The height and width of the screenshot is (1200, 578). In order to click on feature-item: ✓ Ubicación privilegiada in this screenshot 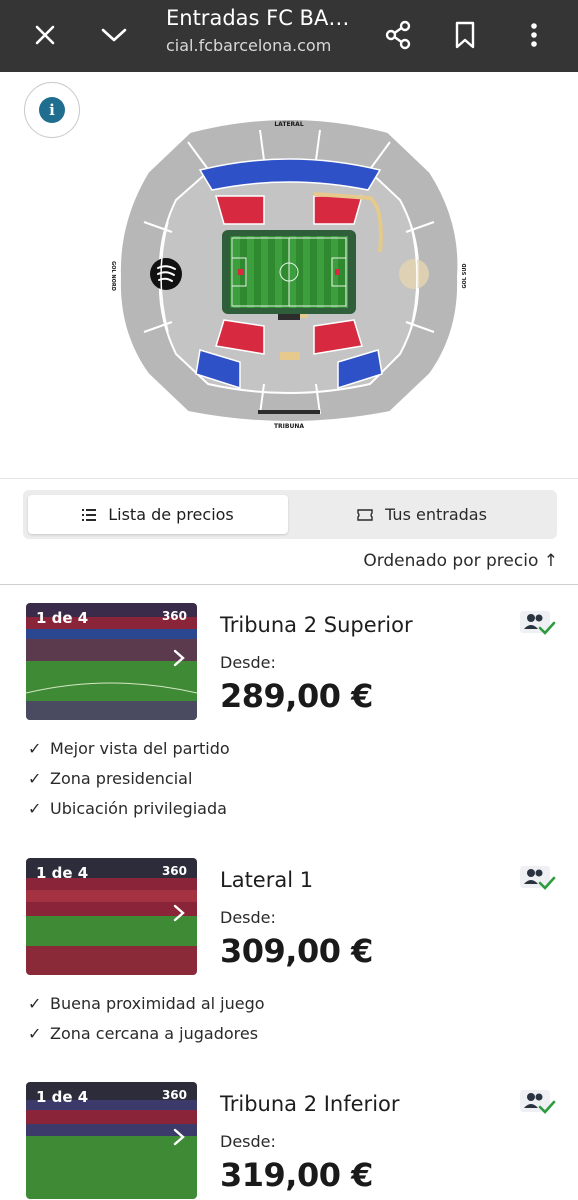, I will do `click(129, 808)`.